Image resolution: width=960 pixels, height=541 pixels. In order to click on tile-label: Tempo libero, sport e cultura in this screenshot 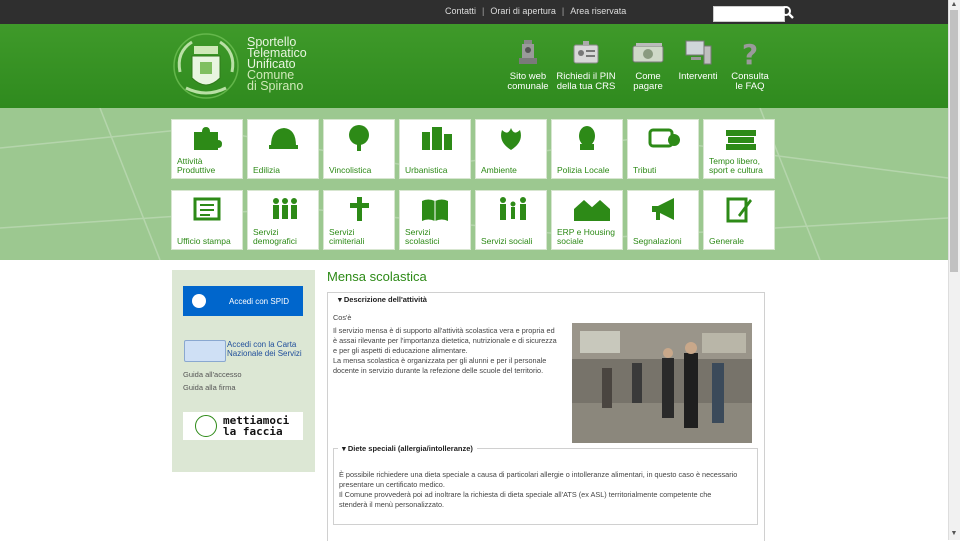, I will do `click(736, 165)`.